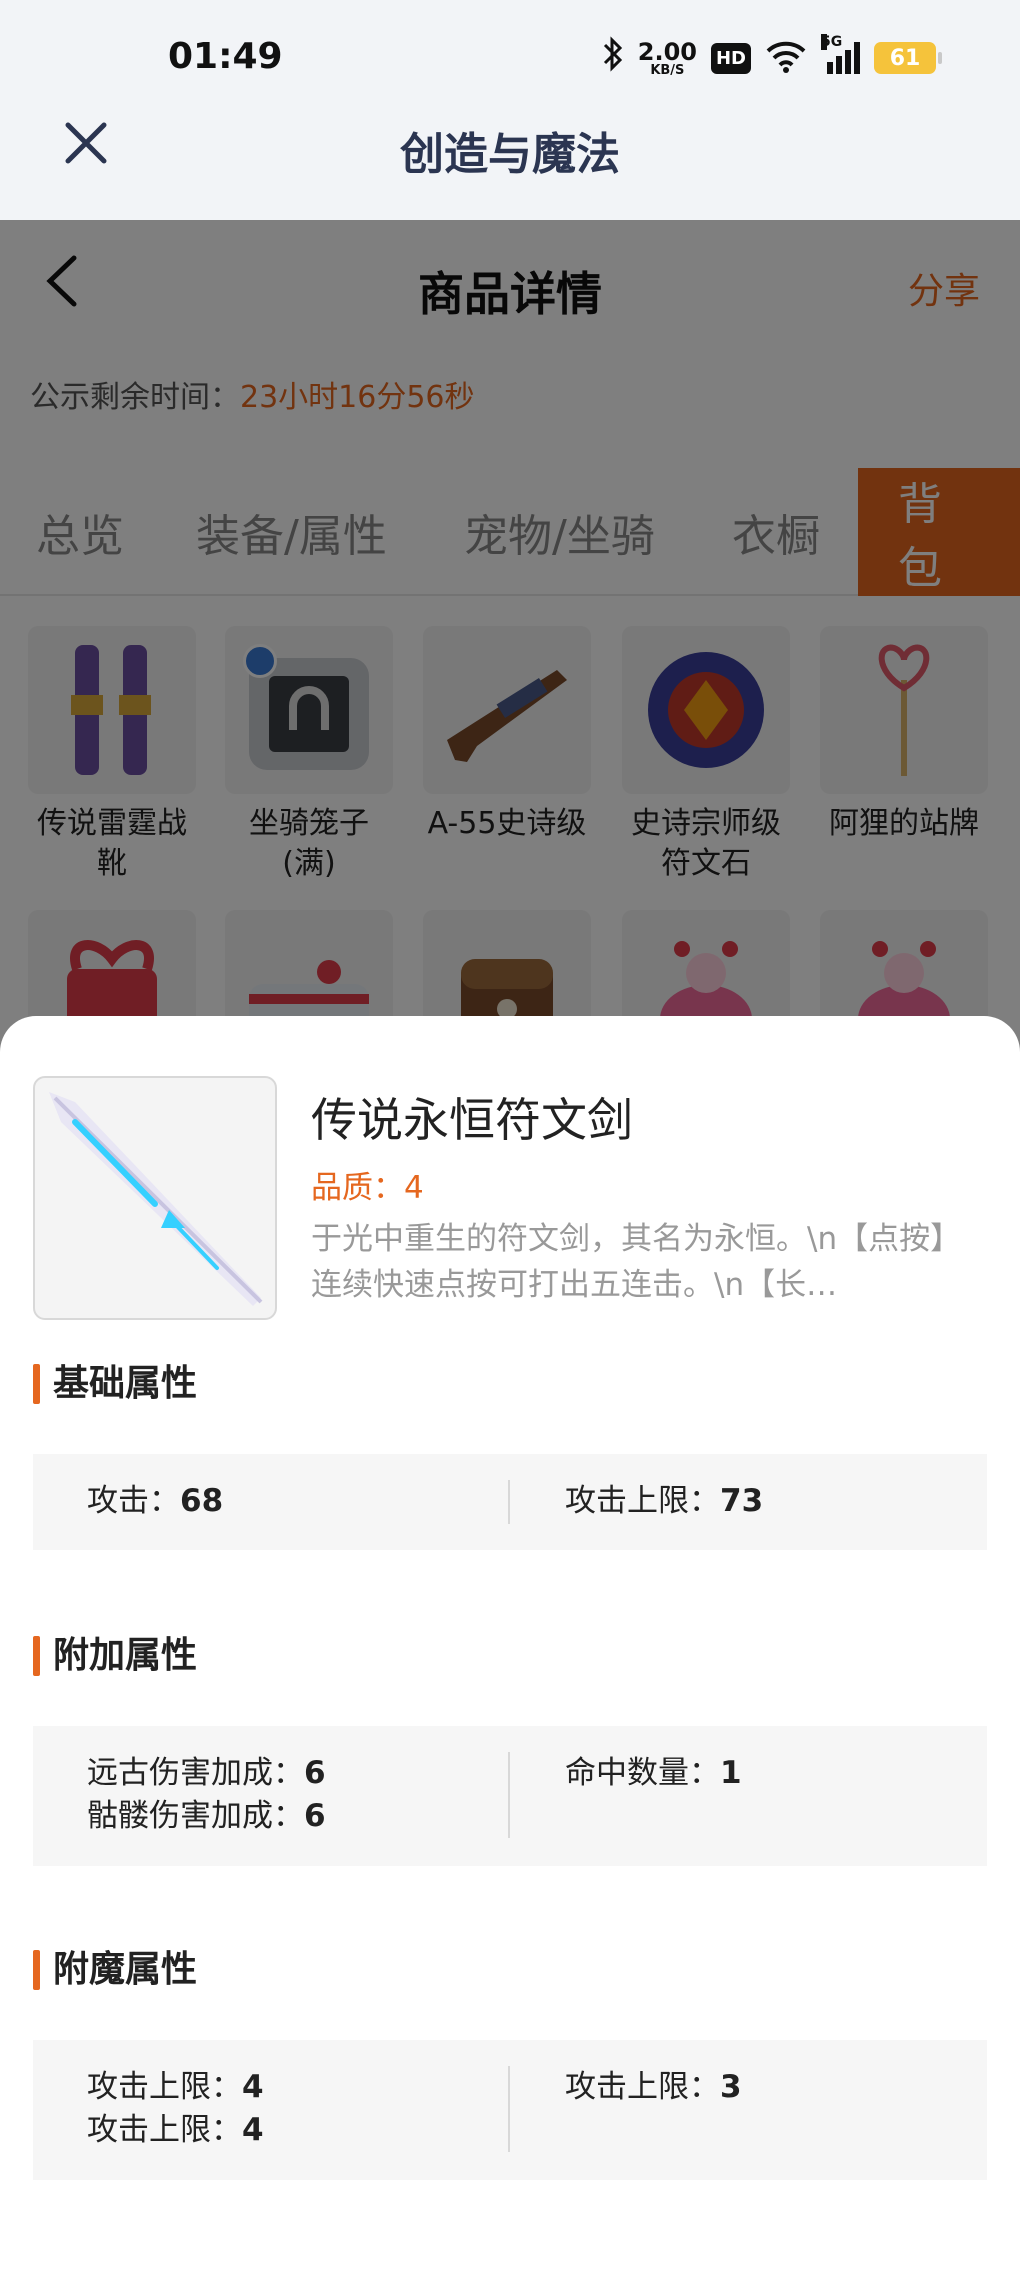 This screenshot has width=1020, height=2278. Describe the element at coordinates (731, 2087) in the screenshot. I see `attribute-value: 3` at that location.